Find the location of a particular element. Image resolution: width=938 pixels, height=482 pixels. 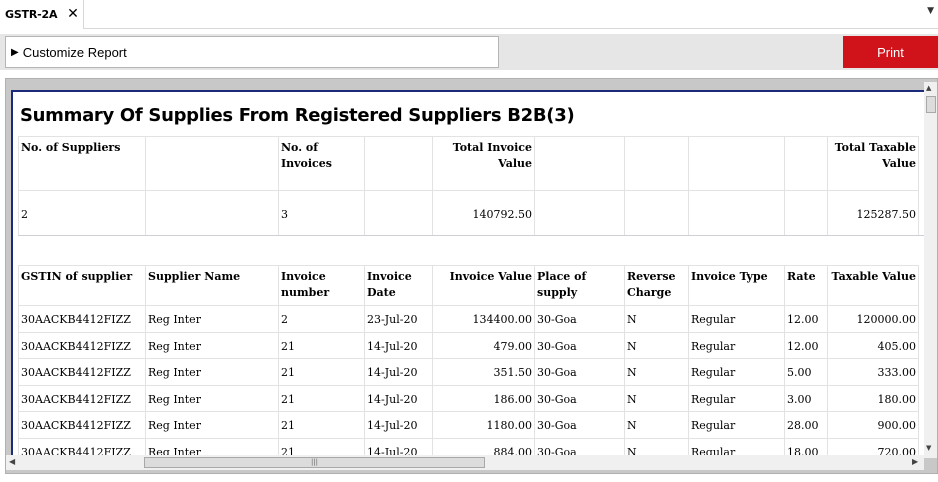

customize-report-label: Customize Report is located at coordinates (74, 52).